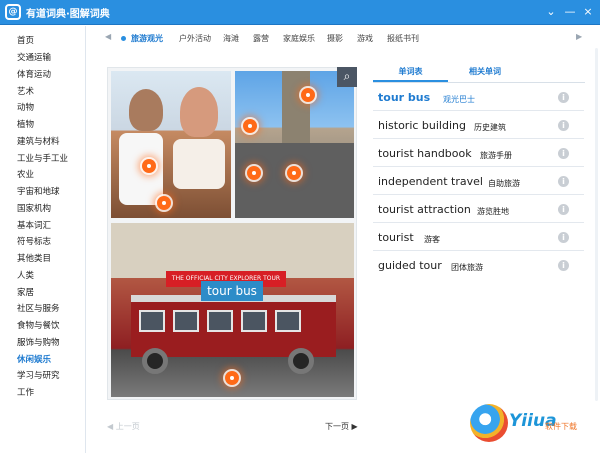  I want to click on close-button: ×, so click(588, 12).